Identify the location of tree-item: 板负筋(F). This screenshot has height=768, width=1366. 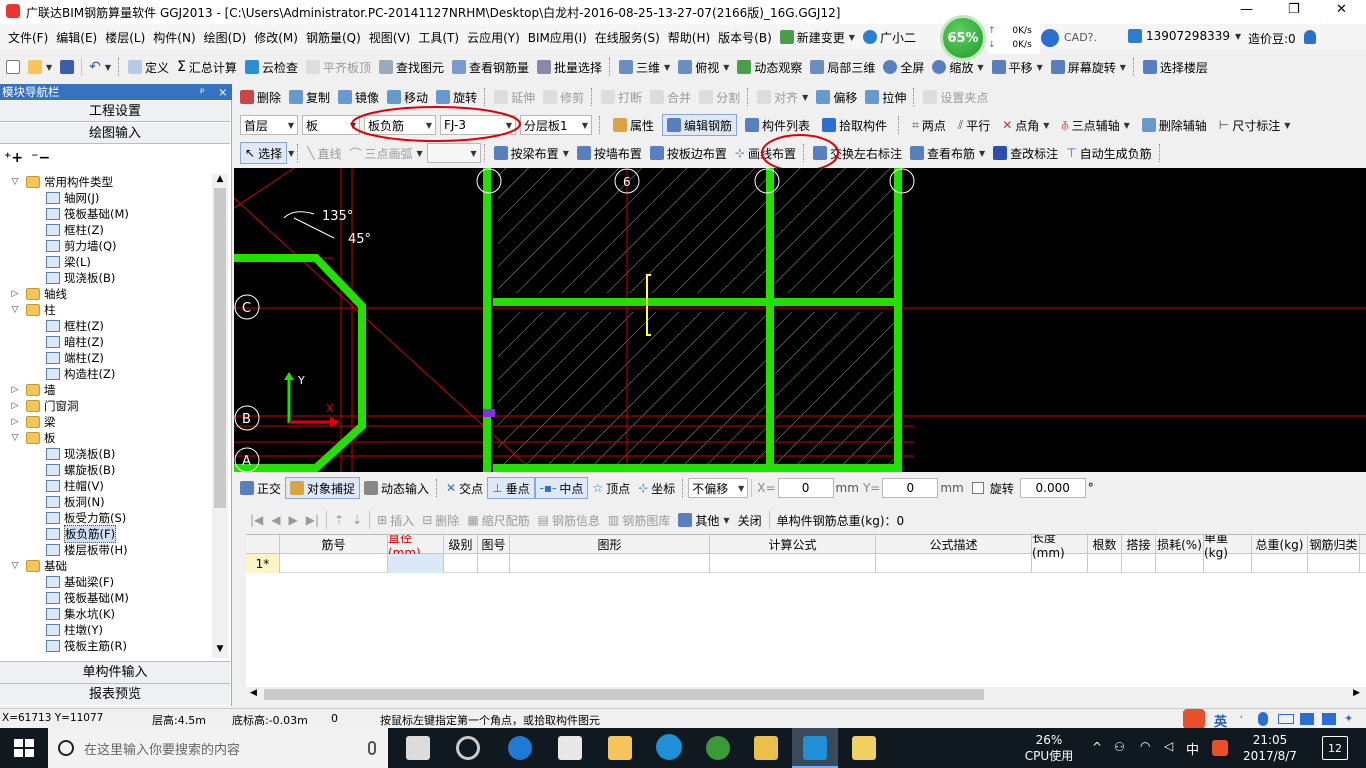
(58, 534).